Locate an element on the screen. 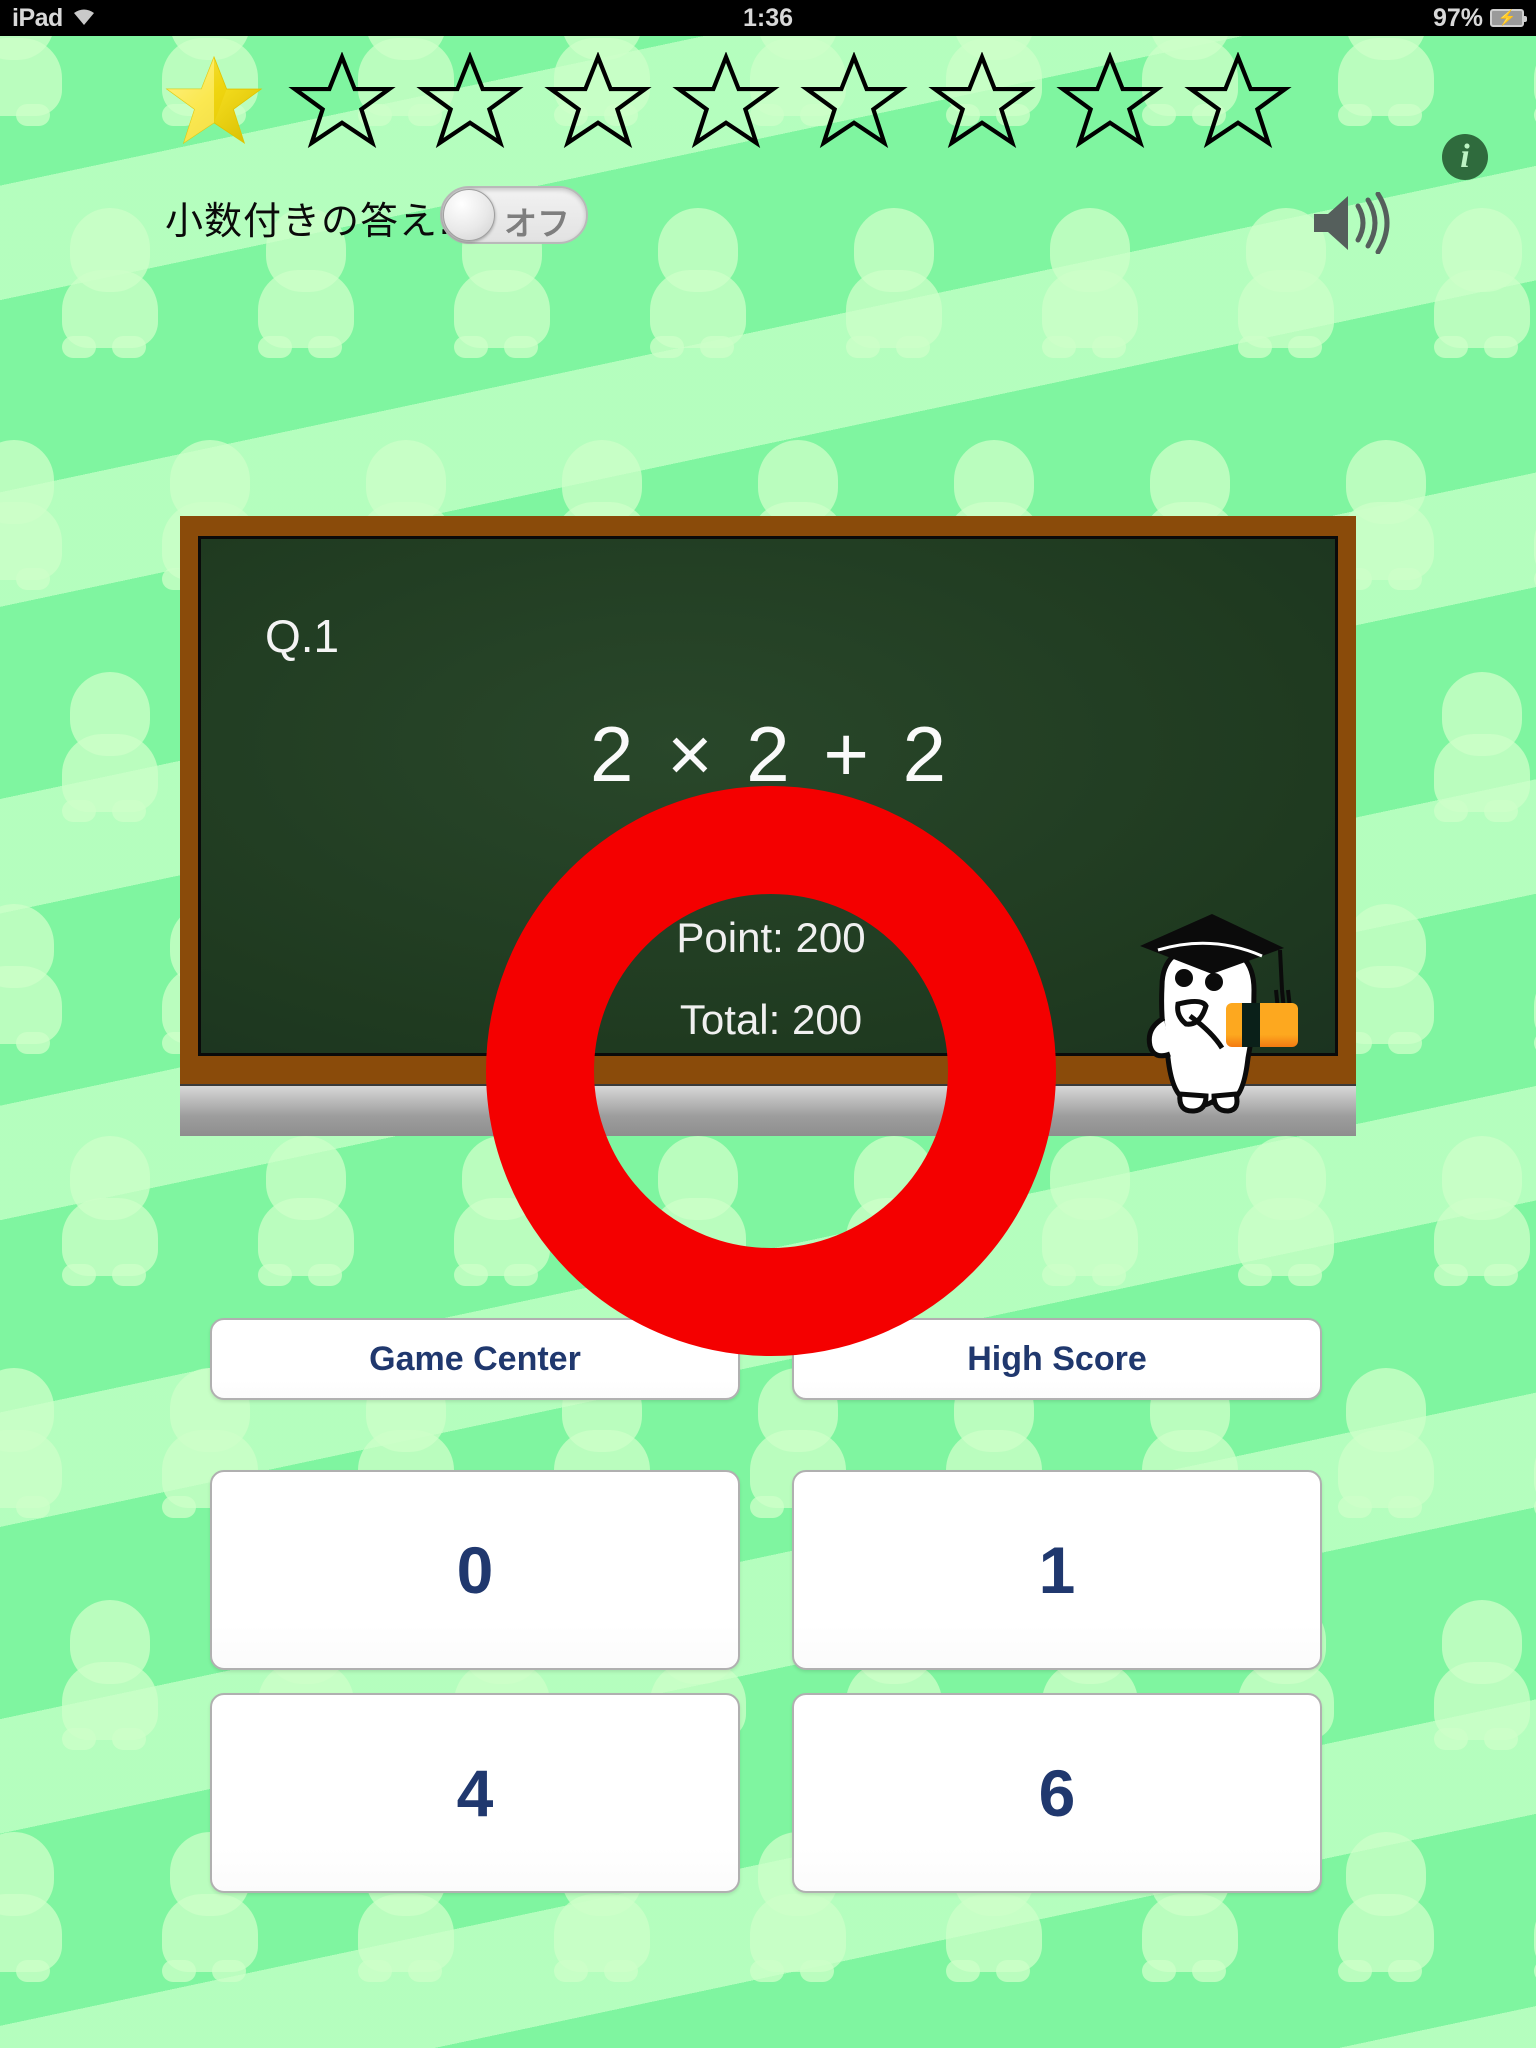  answer-button-3: 4 is located at coordinates (475, 1793).